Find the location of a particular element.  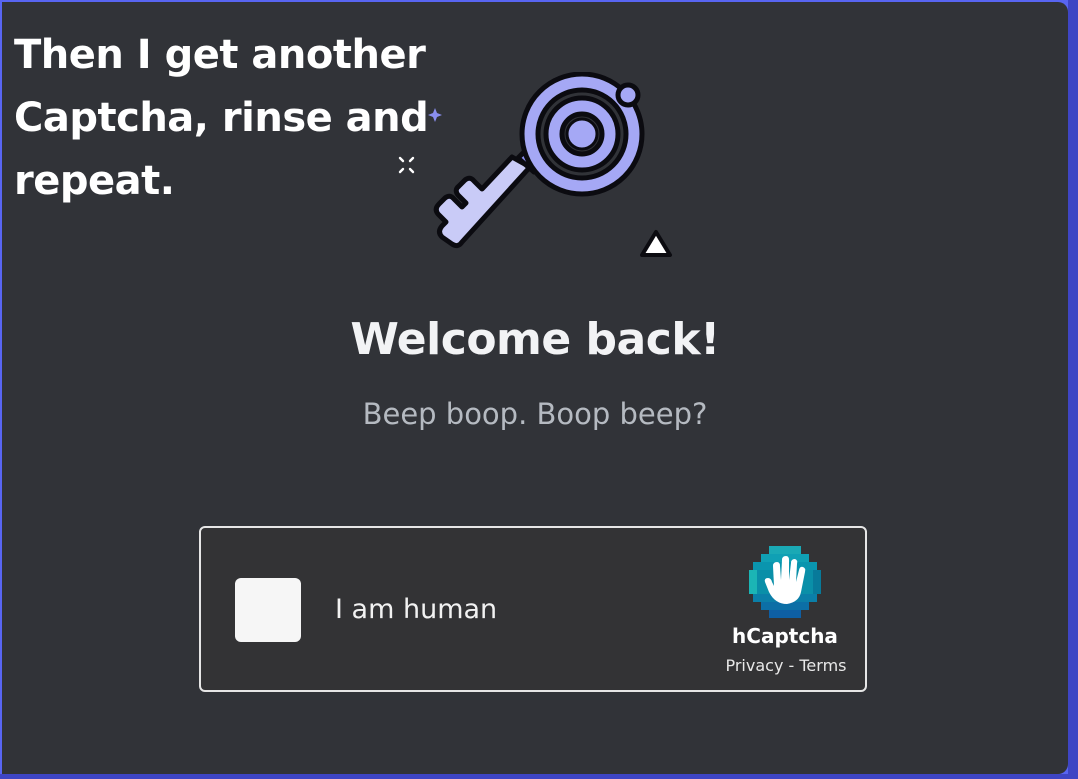

privacy-link: Privacy is located at coordinates (754, 665).